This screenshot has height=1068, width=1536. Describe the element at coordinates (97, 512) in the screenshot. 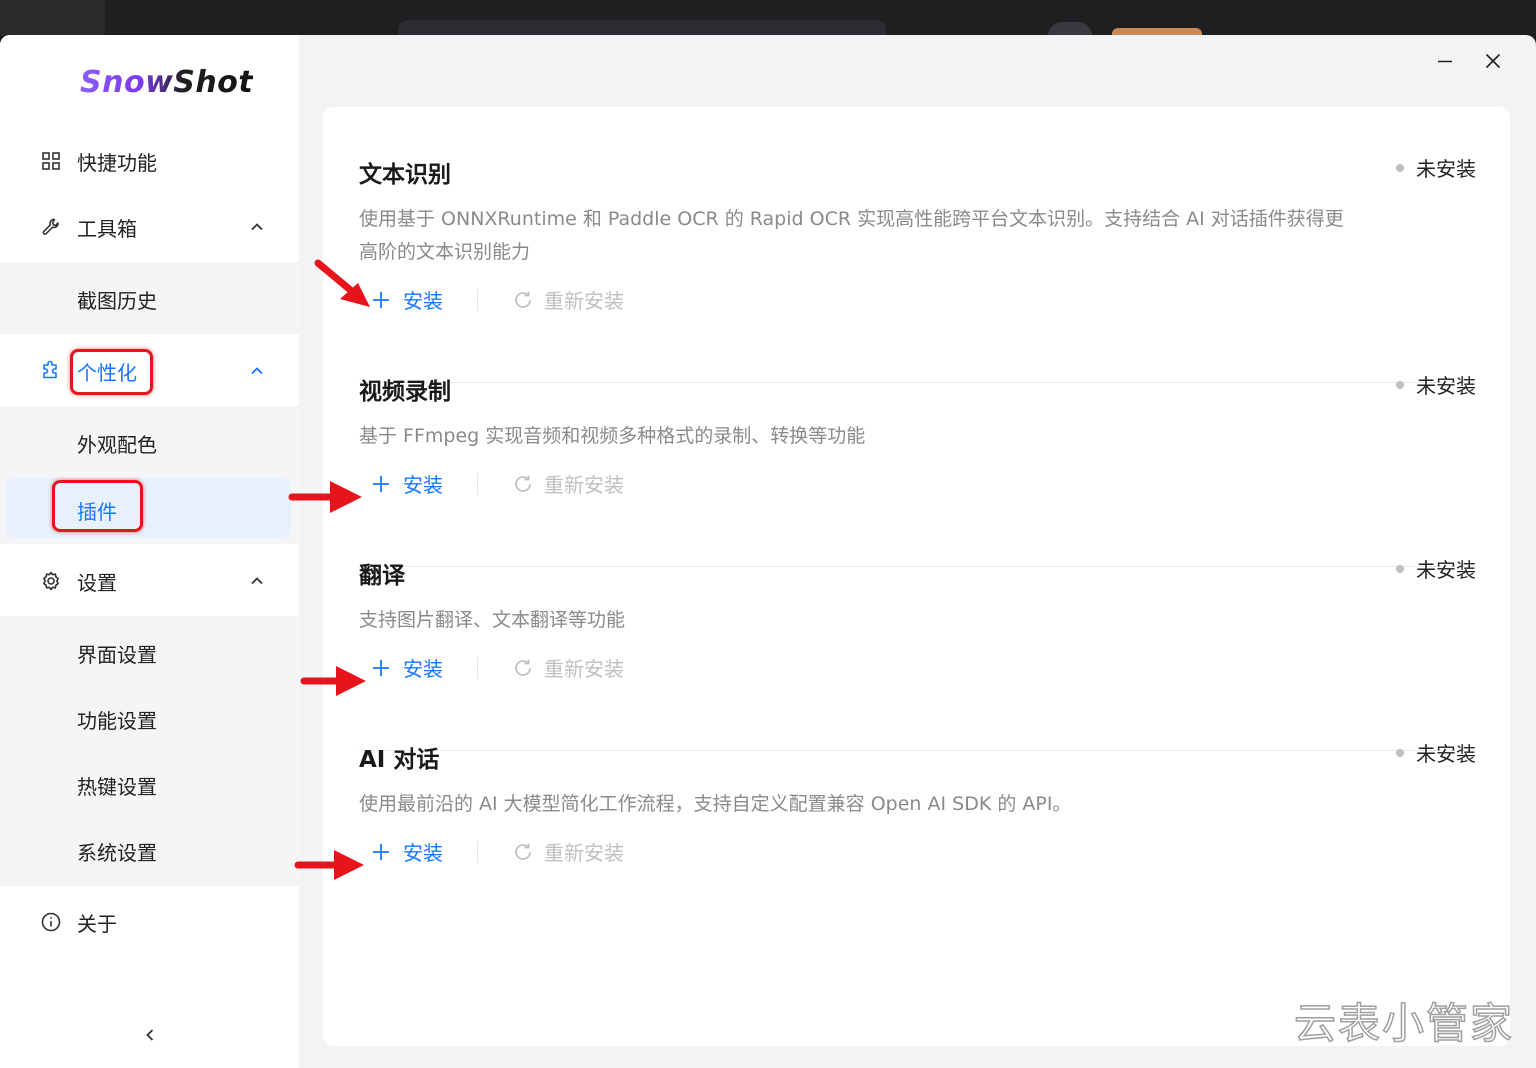

I see `sidebar-item-label: 插件` at that location.